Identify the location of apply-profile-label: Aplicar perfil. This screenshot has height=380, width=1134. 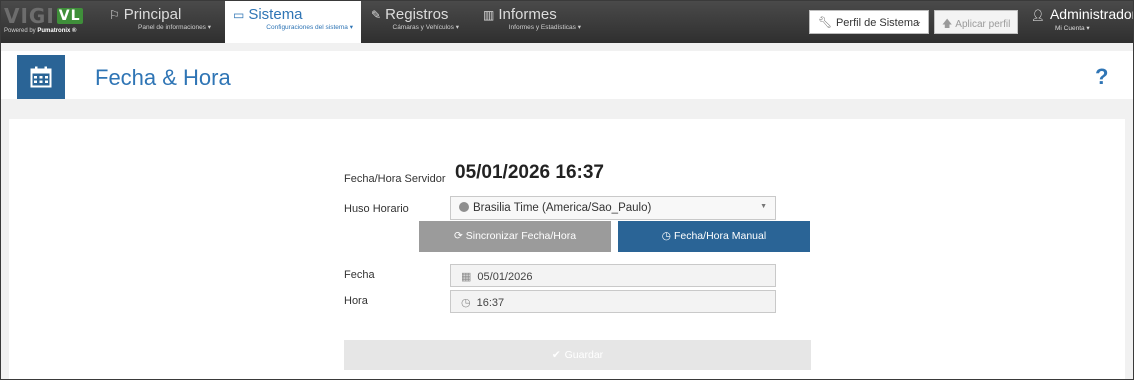
(983, 24).